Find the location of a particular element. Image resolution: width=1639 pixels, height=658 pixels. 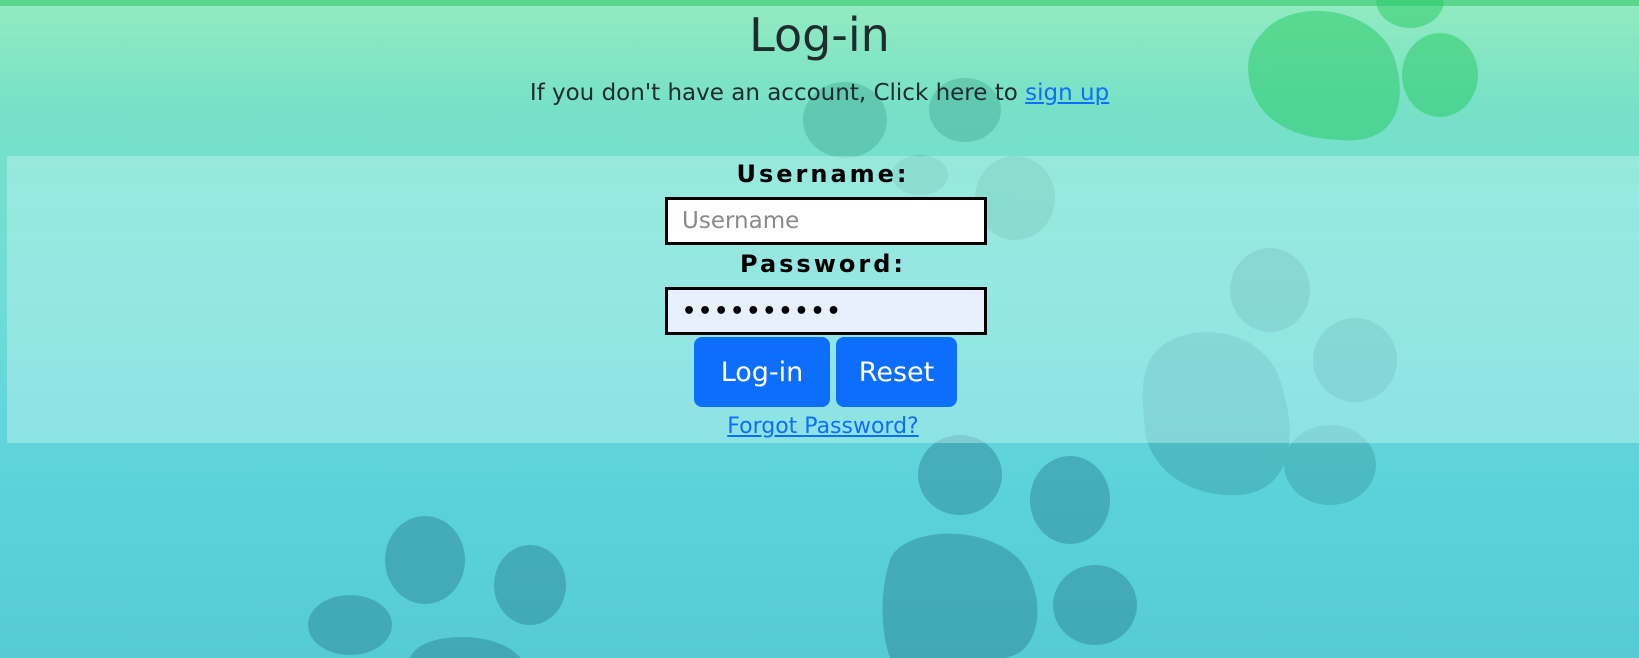

username-input is located at coordinates (826, 221).